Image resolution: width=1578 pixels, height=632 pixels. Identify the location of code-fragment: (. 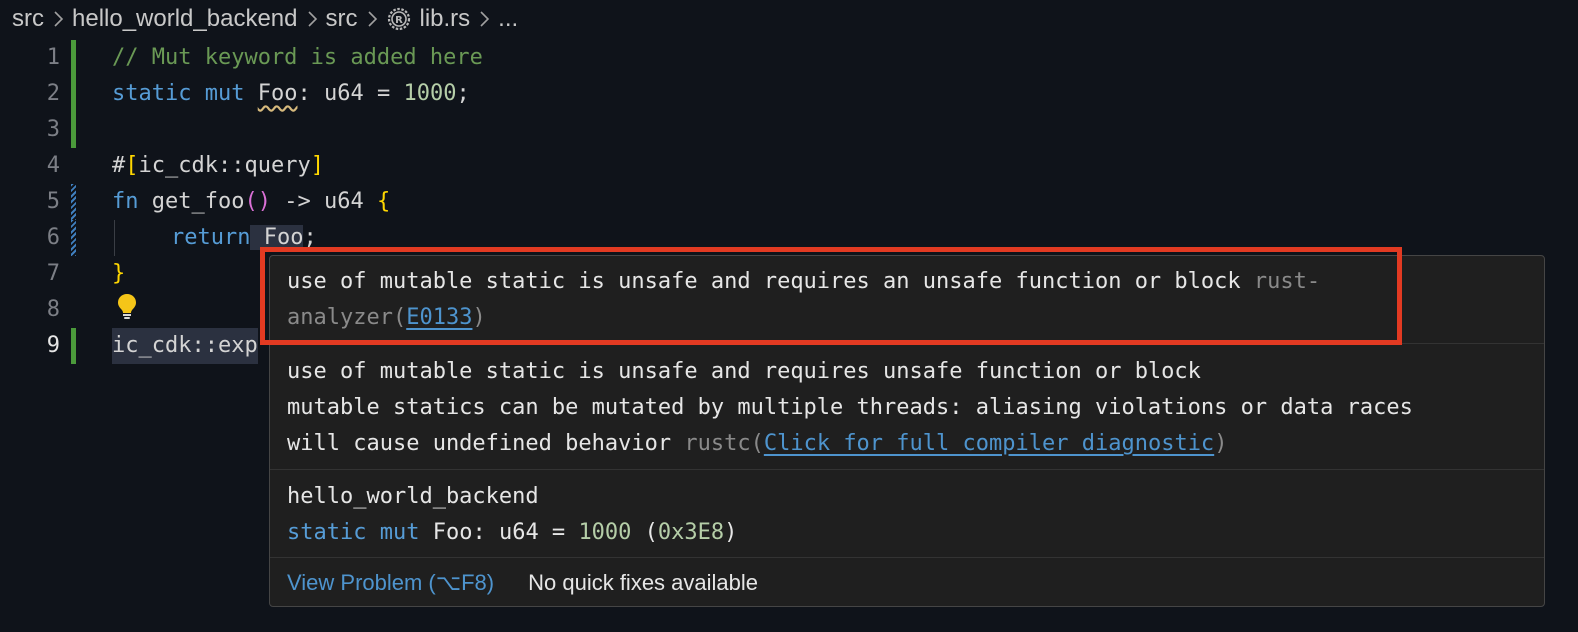
(644, 532).